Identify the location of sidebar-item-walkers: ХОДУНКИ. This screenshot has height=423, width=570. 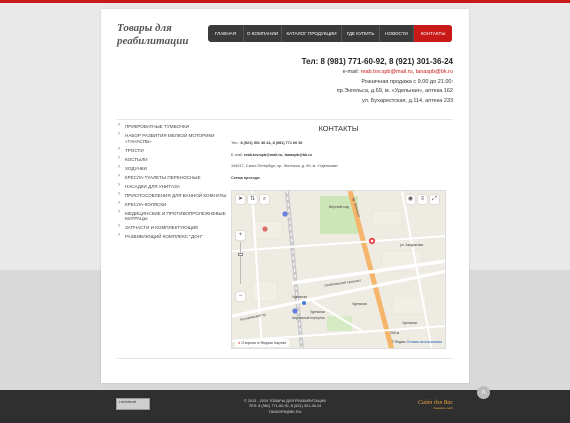
(172, 168).